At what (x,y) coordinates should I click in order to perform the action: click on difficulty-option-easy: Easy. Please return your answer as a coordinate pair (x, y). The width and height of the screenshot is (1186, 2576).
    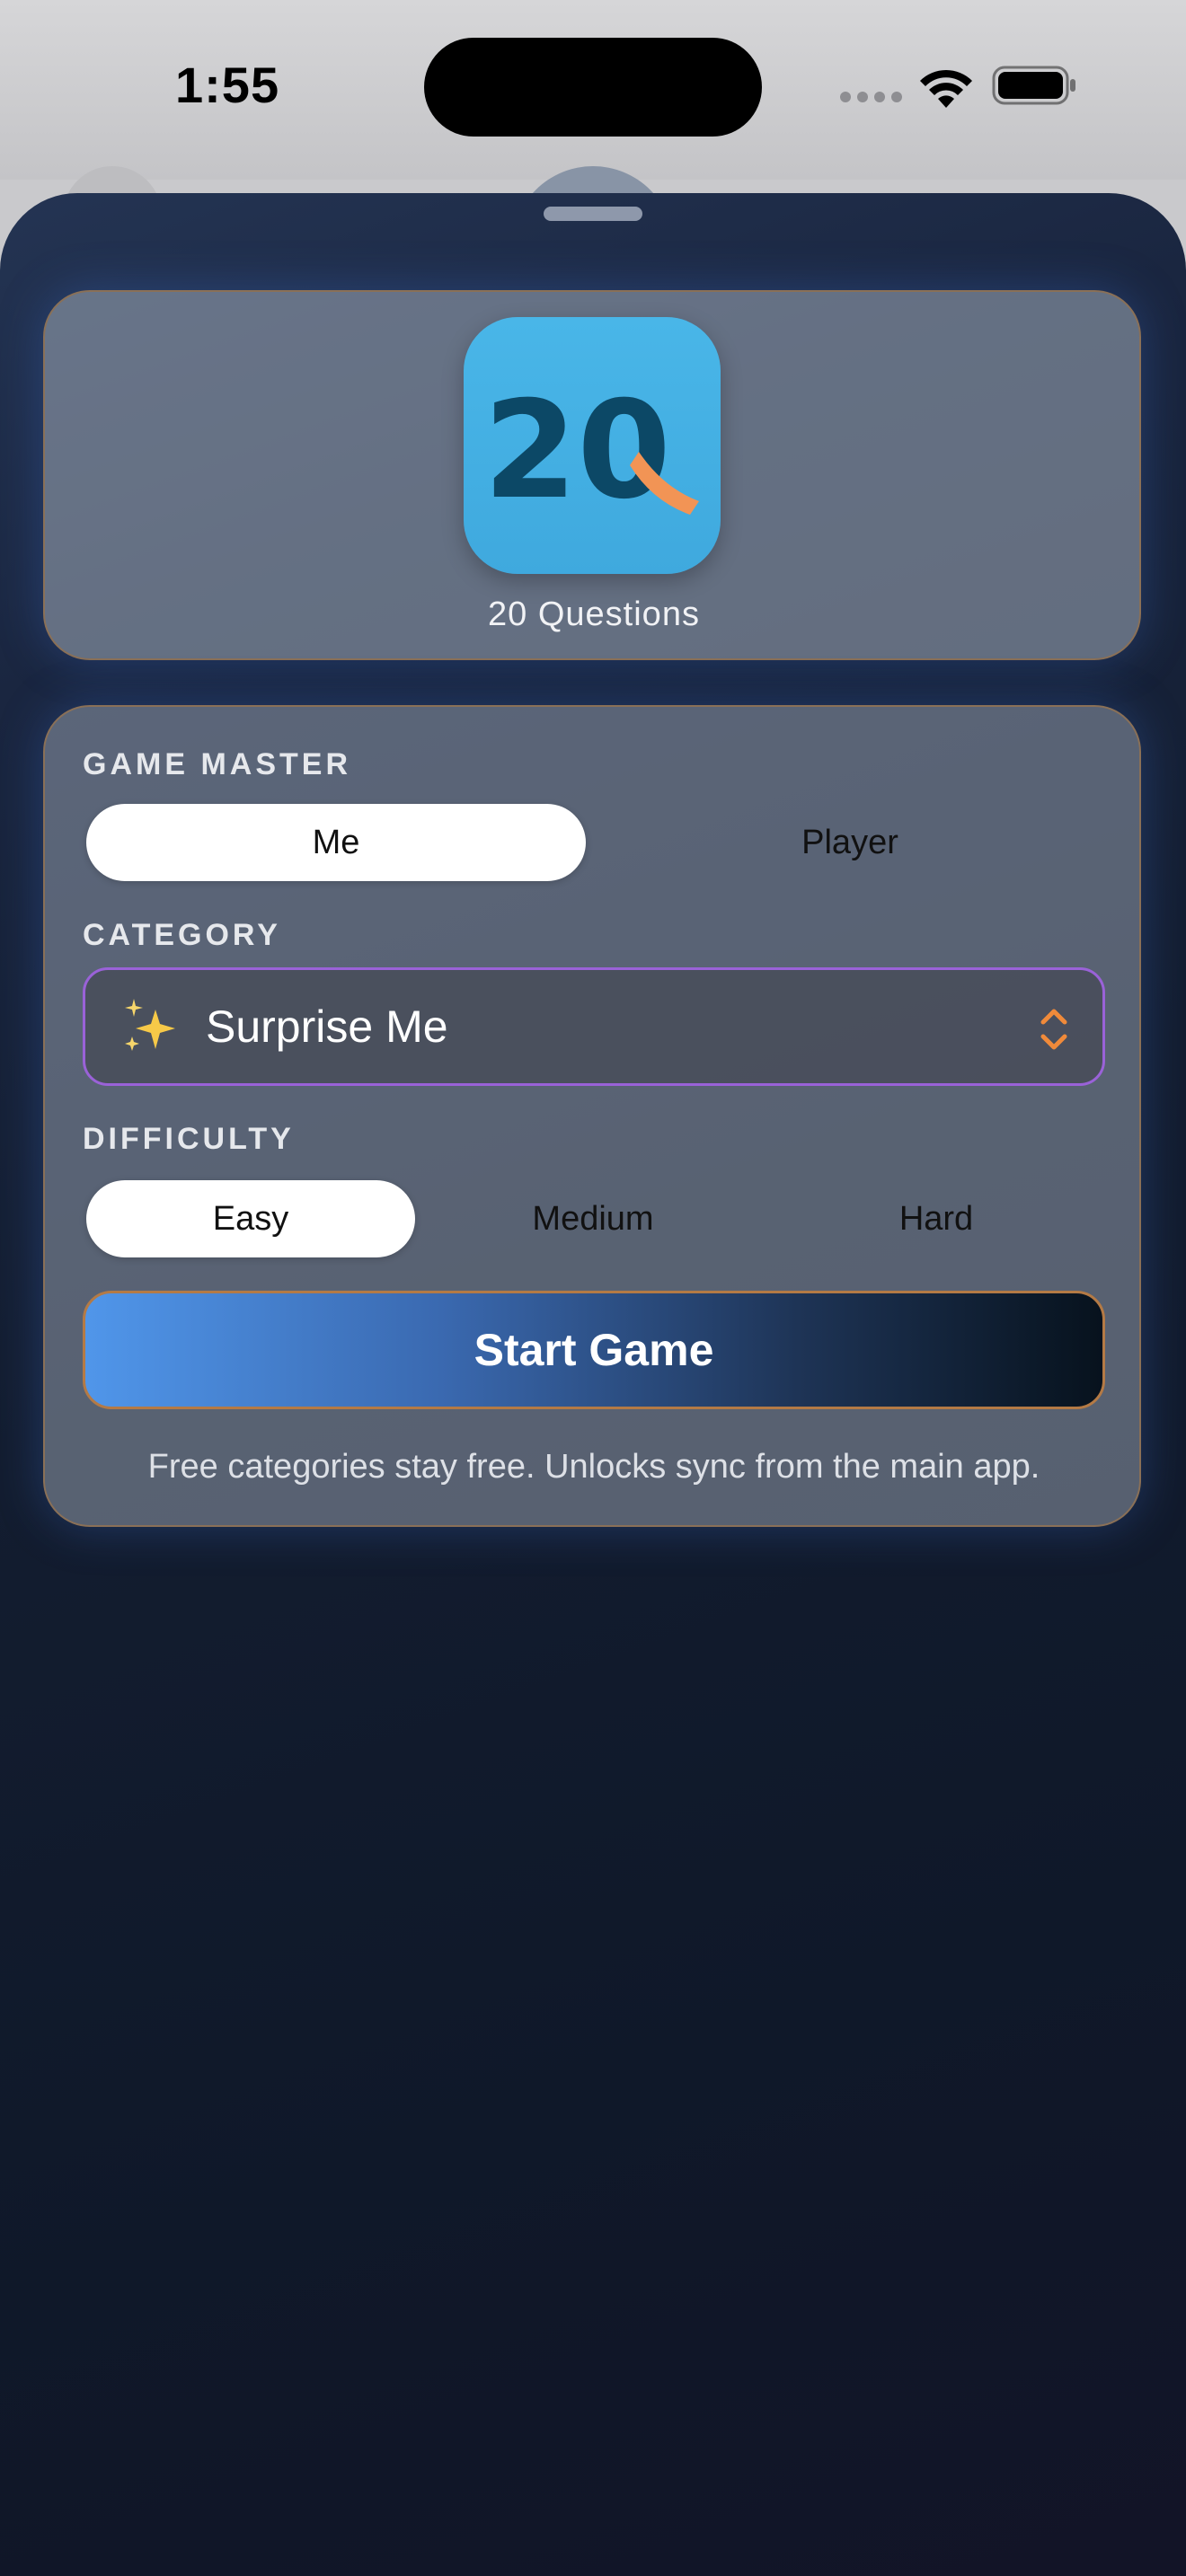
    Looking at the image, I should click on (250, 1218).